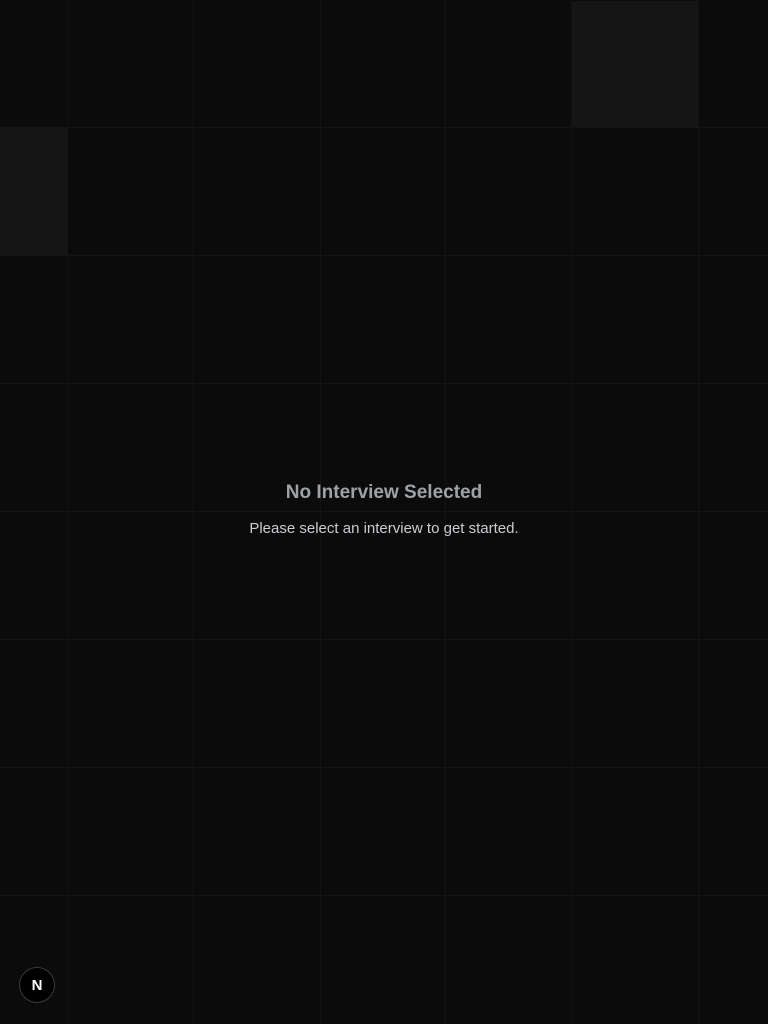  What do you see at coordinates (384, 492) in the screenshot?
I see `empty-state-title: No Interview Selected` at bounding box center [384, 492].